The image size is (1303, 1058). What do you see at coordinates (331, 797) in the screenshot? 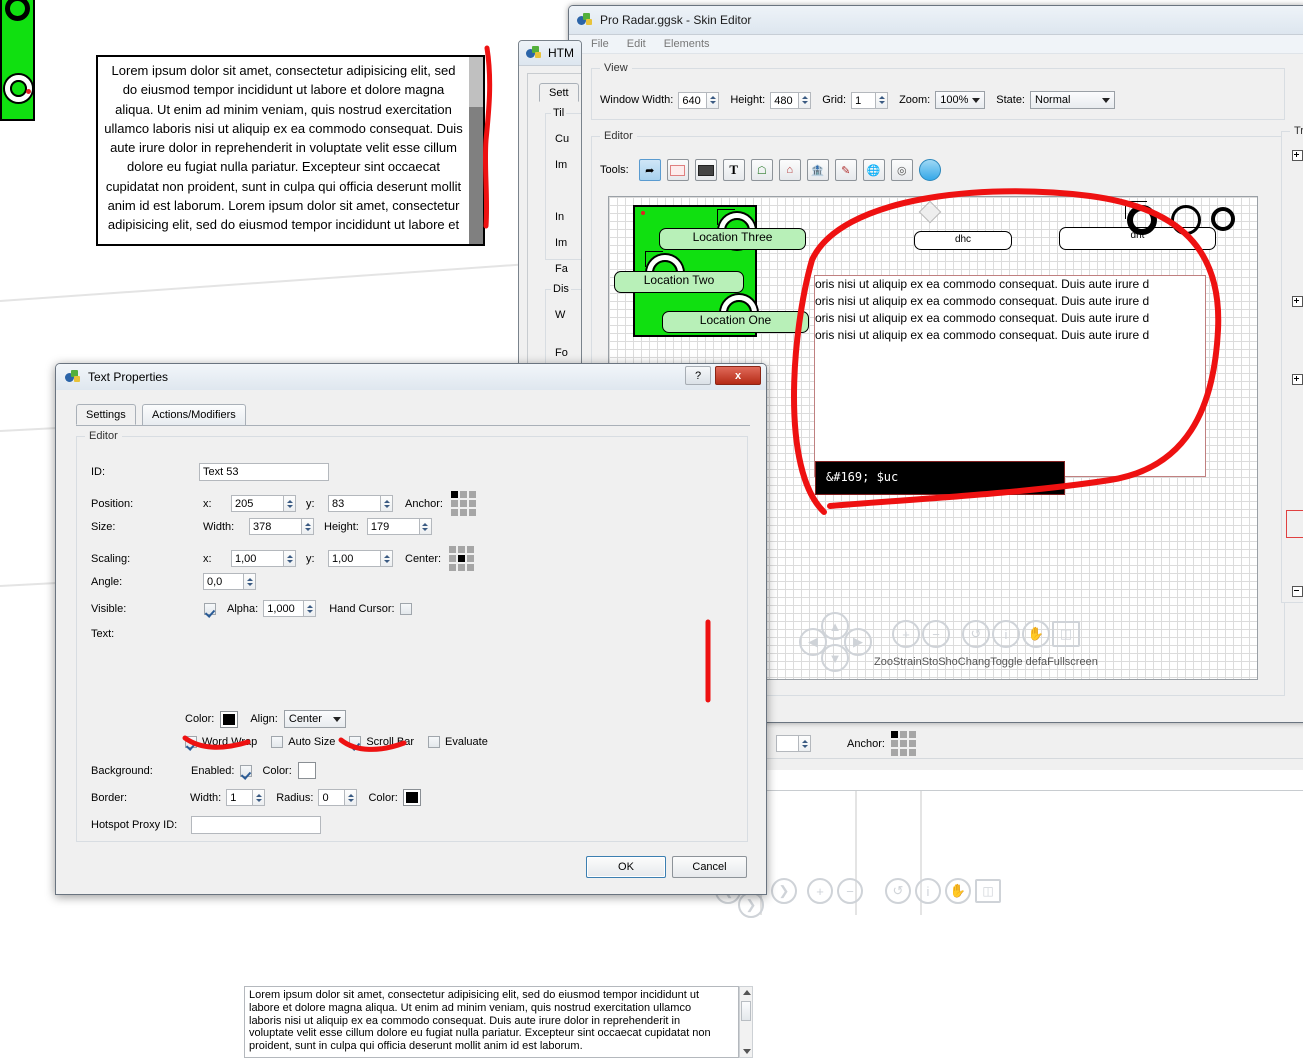
I see `border-radius-input: 0` at bounding box center [331, 797].